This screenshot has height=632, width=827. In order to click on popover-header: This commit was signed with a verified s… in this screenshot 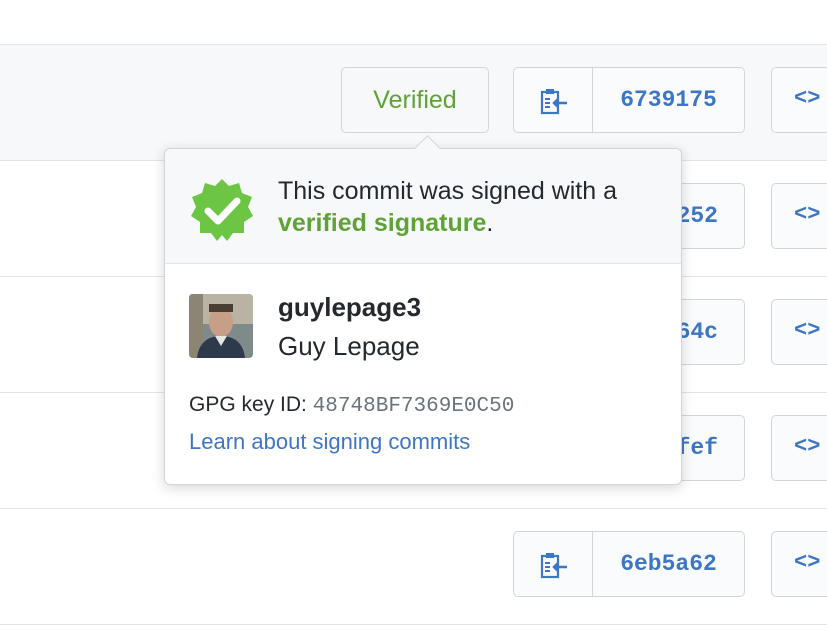, I will do `click(423, 199)`.